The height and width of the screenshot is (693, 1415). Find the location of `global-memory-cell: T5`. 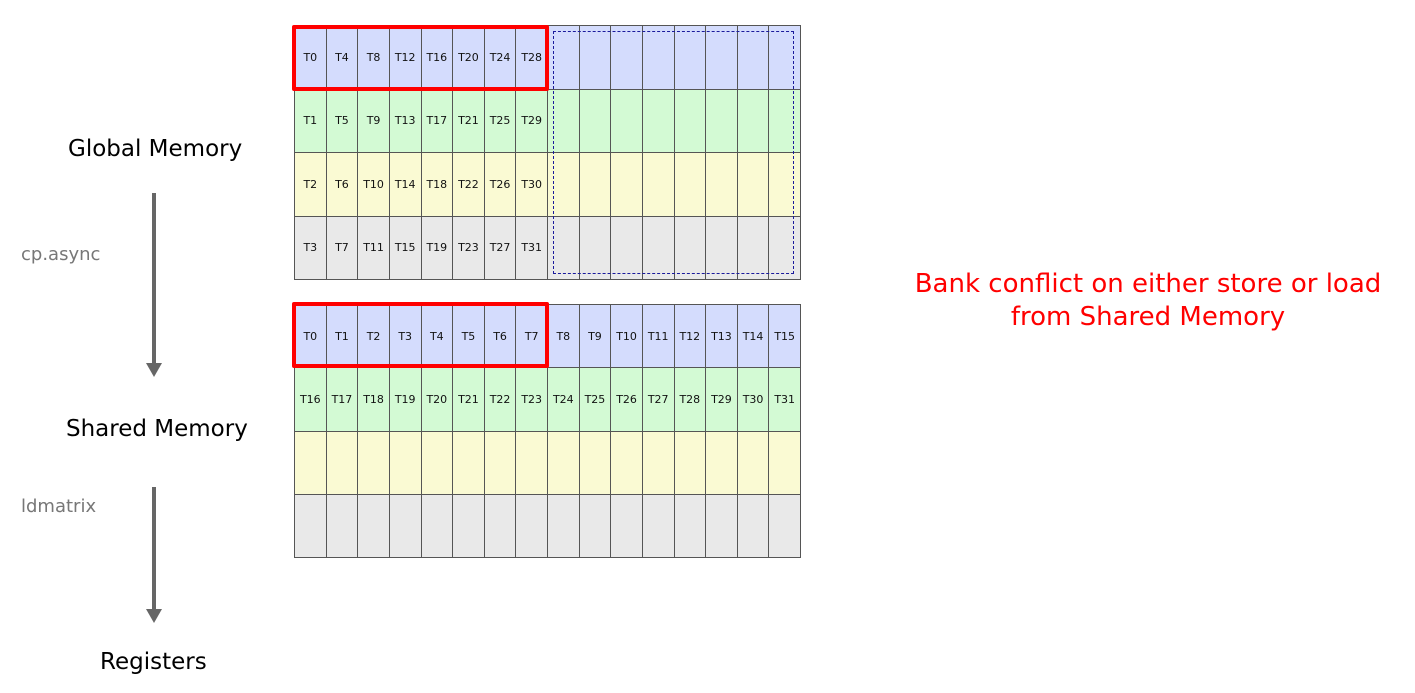

global-memory-cell: T5 is located at coordinates (342, 121).